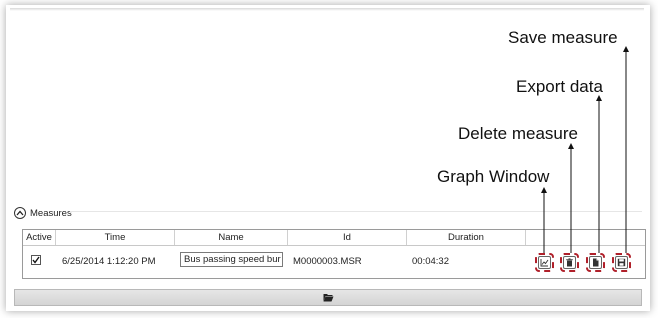 The width and height of the screenshot is (658, 318). I want to click on folder-open-icon, so click(328, 298).